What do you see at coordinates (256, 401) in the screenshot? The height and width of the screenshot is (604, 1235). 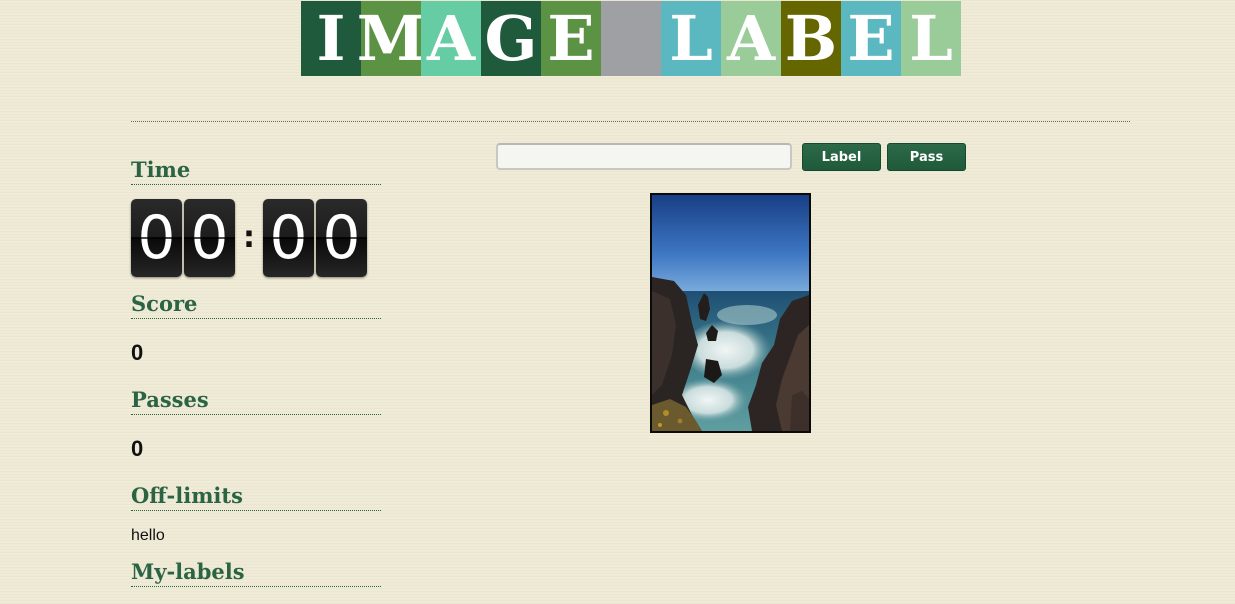 I see `passes-heading: Passes` at bounding box center [256, 401].